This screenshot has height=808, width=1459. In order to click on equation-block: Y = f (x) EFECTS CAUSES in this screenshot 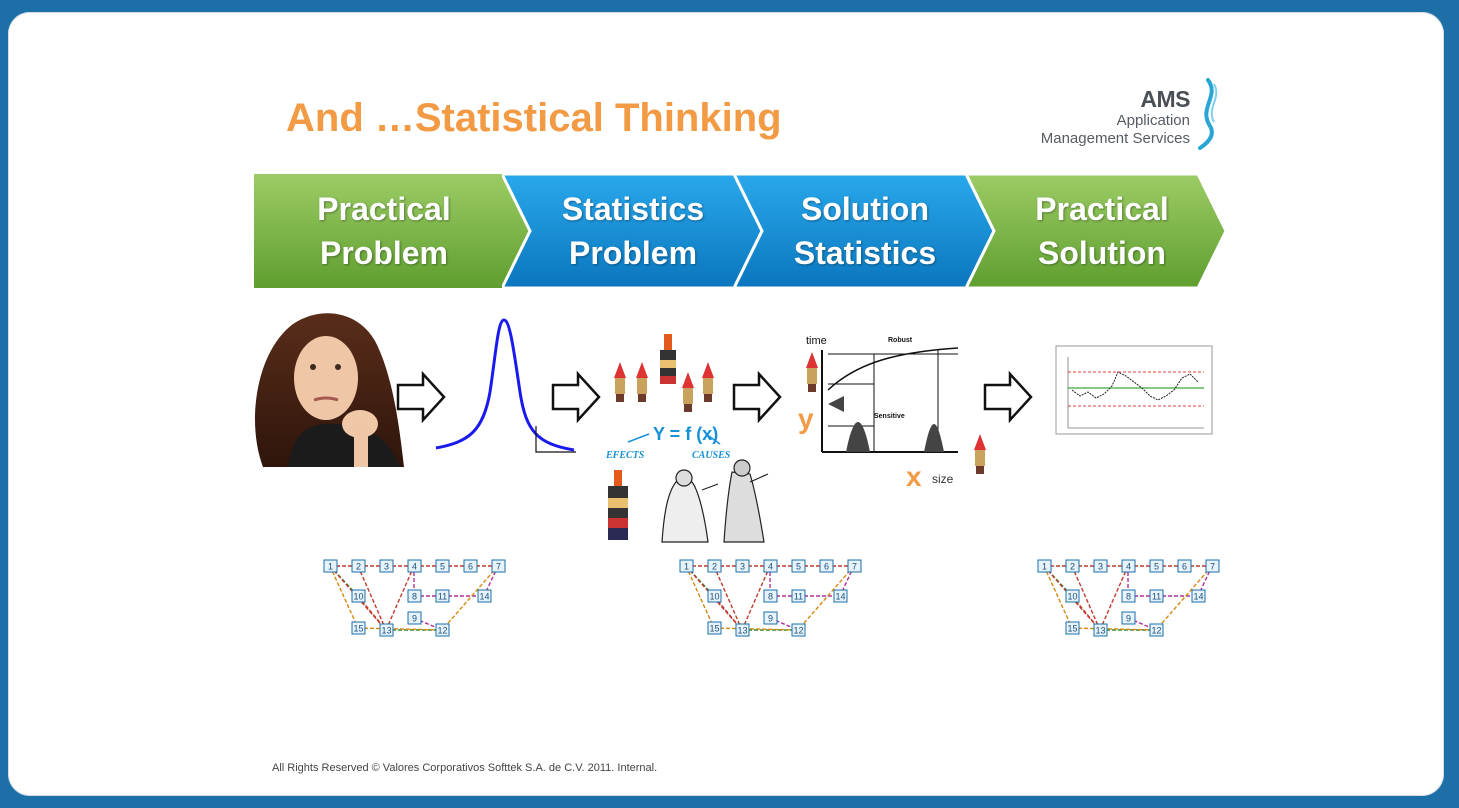, I will do `click(668, 442)`.